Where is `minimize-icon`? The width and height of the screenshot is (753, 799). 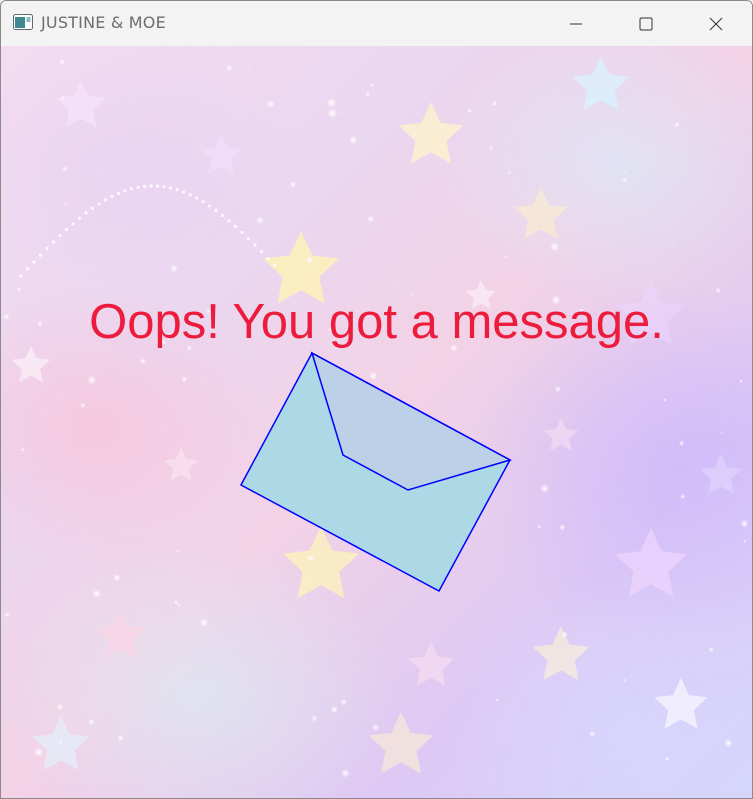
minimize-icon is located at coordinates (576, 23).